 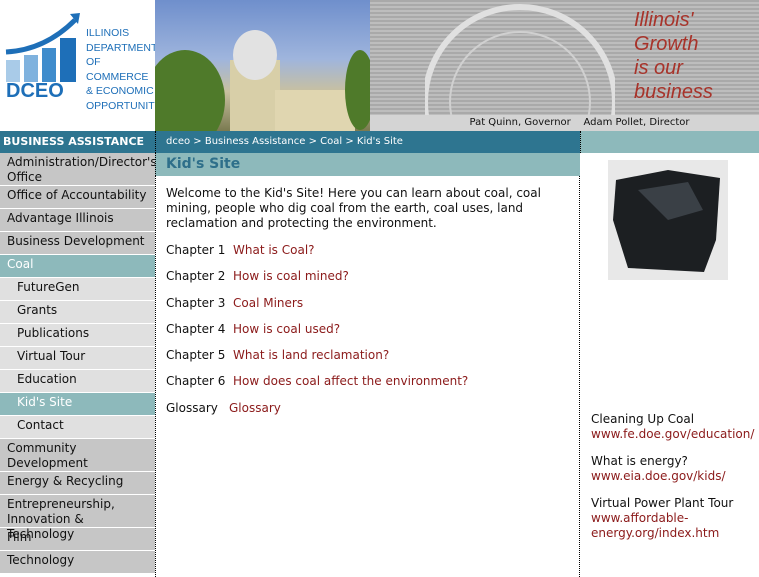 What do you see at coordinates (120, 91) in the screenshot?
I see `logo-line: & ECONOMIC` at bounding box center [120, 91].